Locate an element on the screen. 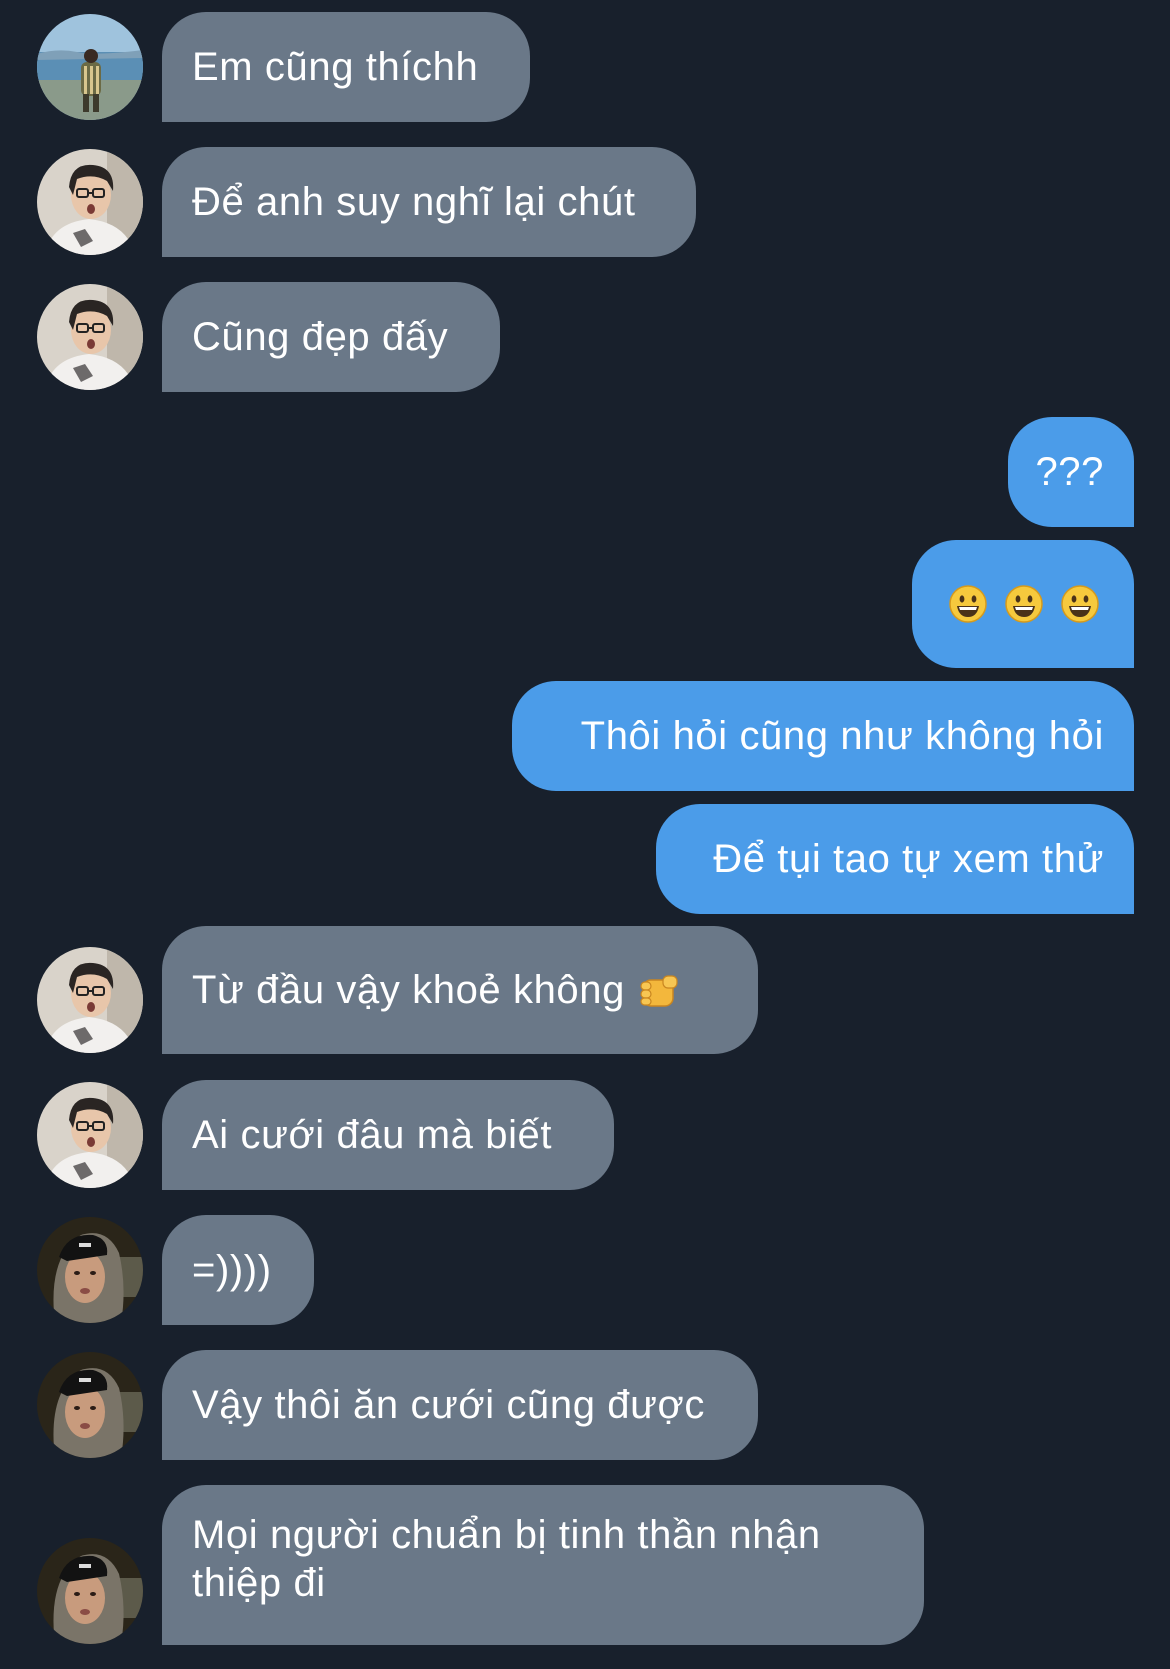 The image size is (1170, 1669). message-text: Từ đầu vậy khoẻ không is located at coordinates (436, 990).